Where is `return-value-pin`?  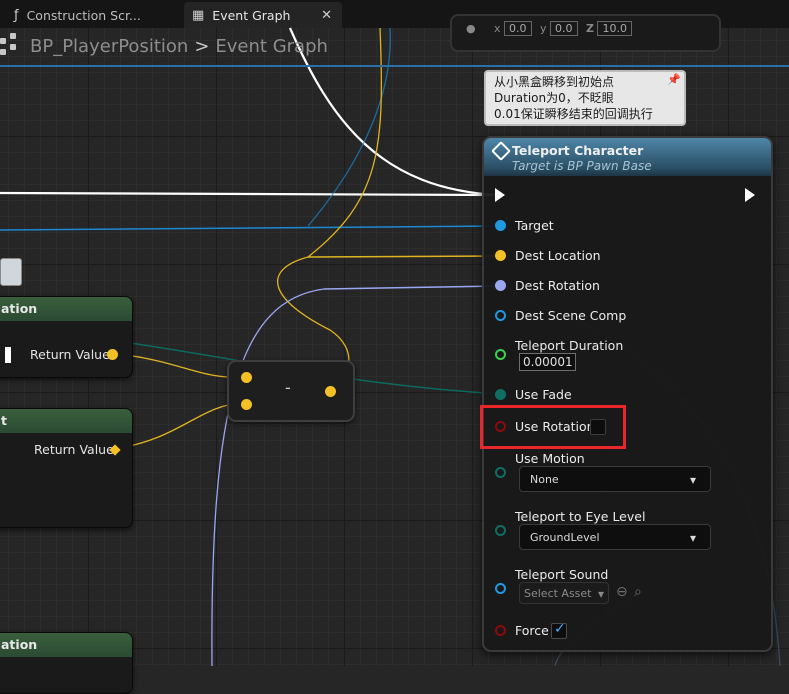 return-value-pin is located at coordinates (112, 354).